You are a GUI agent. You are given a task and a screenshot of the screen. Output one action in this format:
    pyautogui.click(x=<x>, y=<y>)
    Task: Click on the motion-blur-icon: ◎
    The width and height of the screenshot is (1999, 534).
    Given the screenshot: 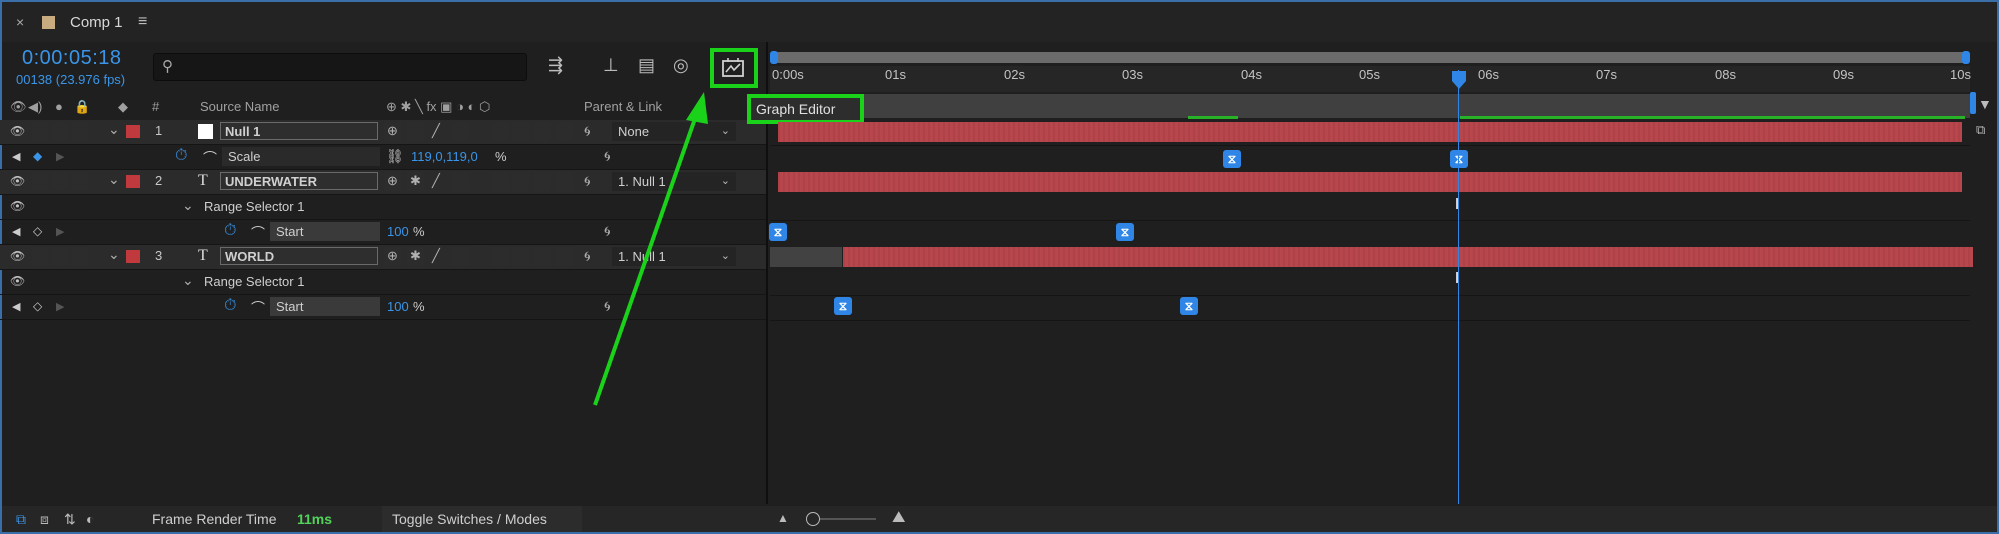 What is the action you would take?
    pyautogui.click(x=681, y=65)
    